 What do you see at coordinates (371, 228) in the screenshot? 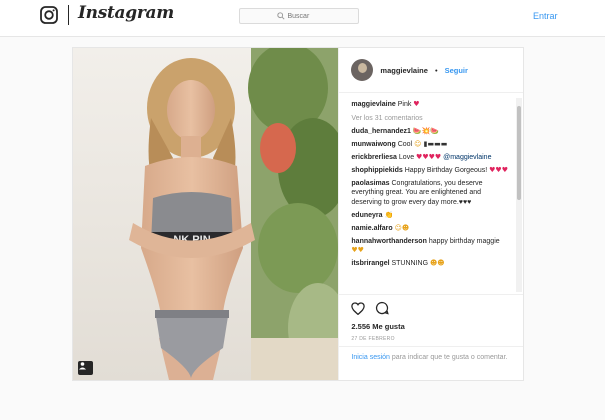
I see `comment-username: namie.alfaro` at bounding box center [371, 228].